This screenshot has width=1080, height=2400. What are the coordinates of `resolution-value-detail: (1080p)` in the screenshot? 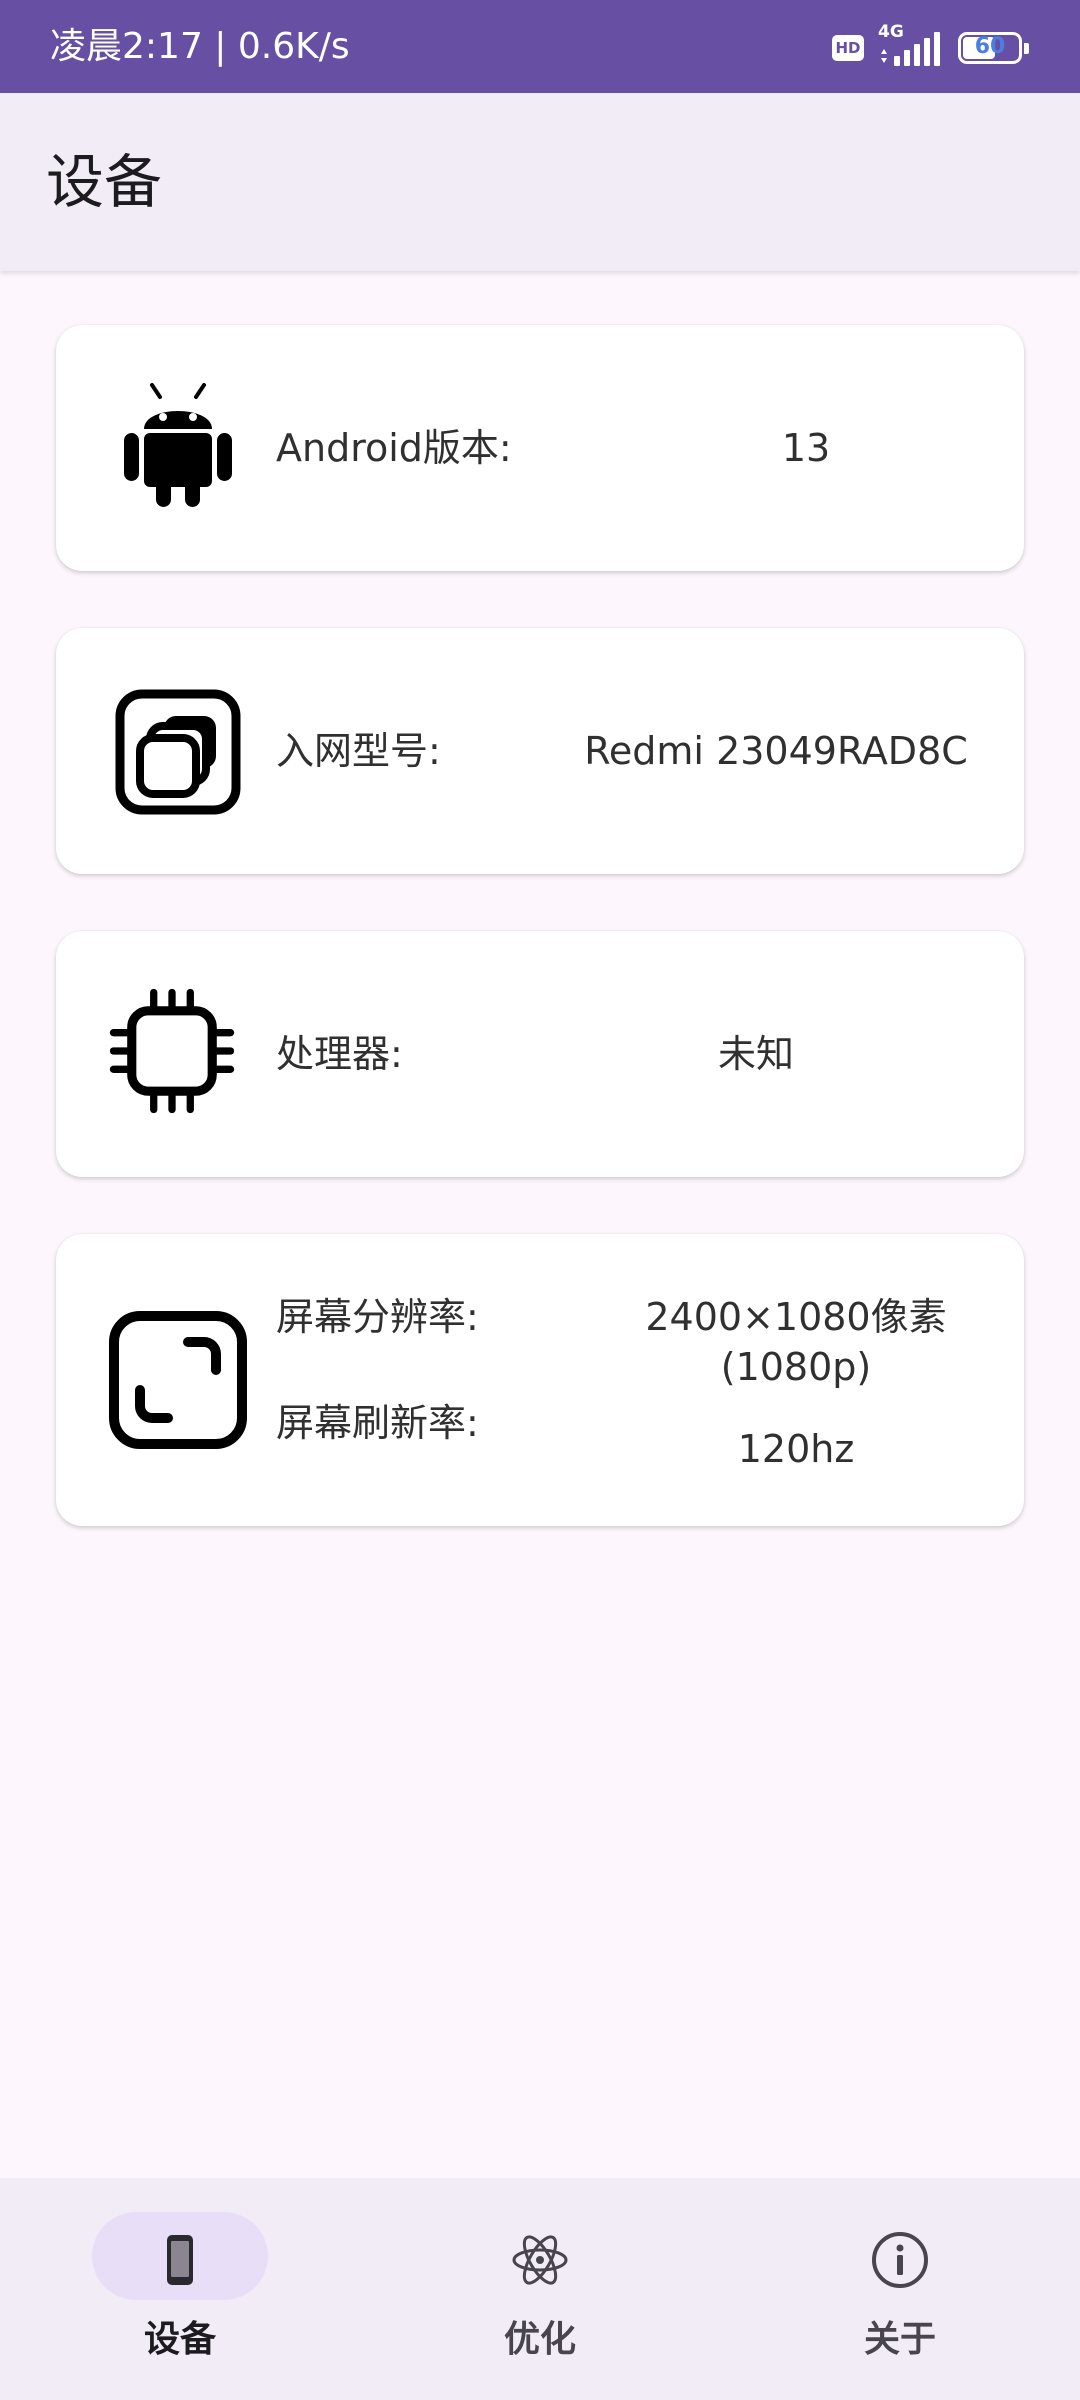 It's located at (796, 1367).